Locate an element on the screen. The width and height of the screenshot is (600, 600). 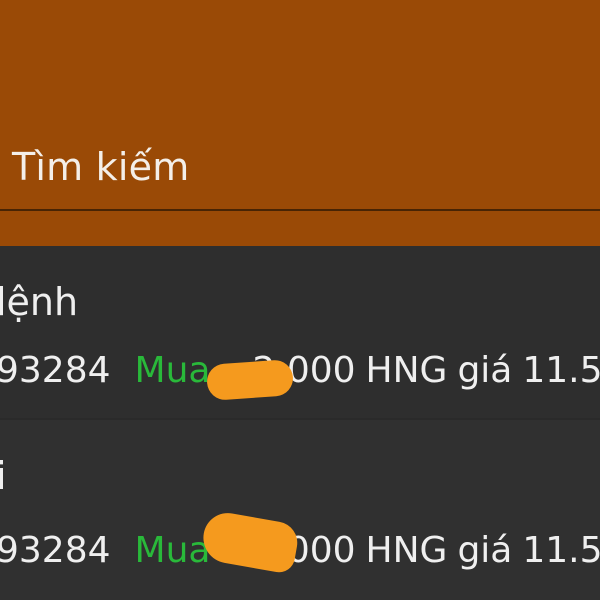
order-card-title: i is located at coordinates (3, 476).